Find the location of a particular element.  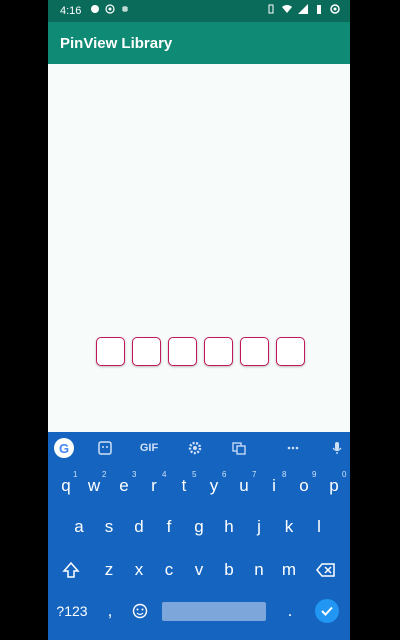

key-f: f is located at coordinates (169, 527).